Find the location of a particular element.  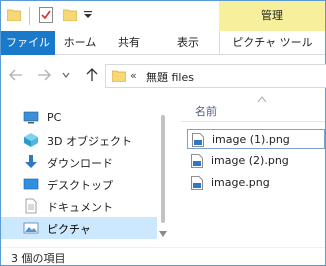

scroll-down-arrow-icon is located at coordinates (163, 234).